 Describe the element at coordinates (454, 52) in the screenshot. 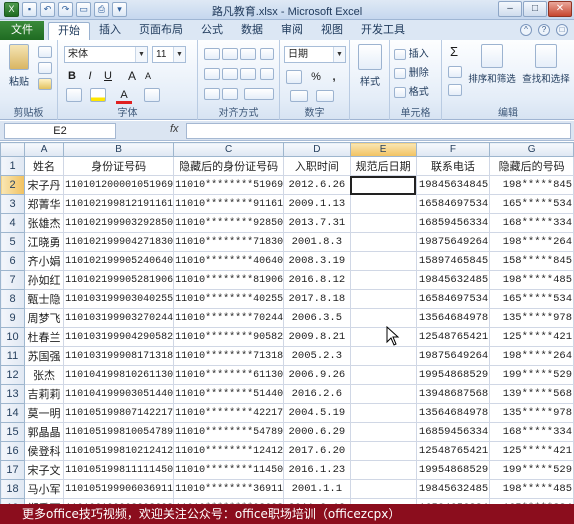

I see `autosum-icon: Σ` at that location.